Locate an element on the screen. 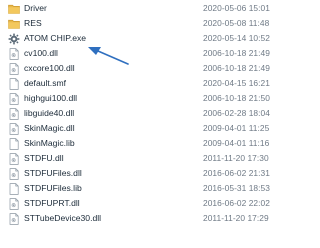  file-name: highgui100.dll is located at coordinates (51, 98).